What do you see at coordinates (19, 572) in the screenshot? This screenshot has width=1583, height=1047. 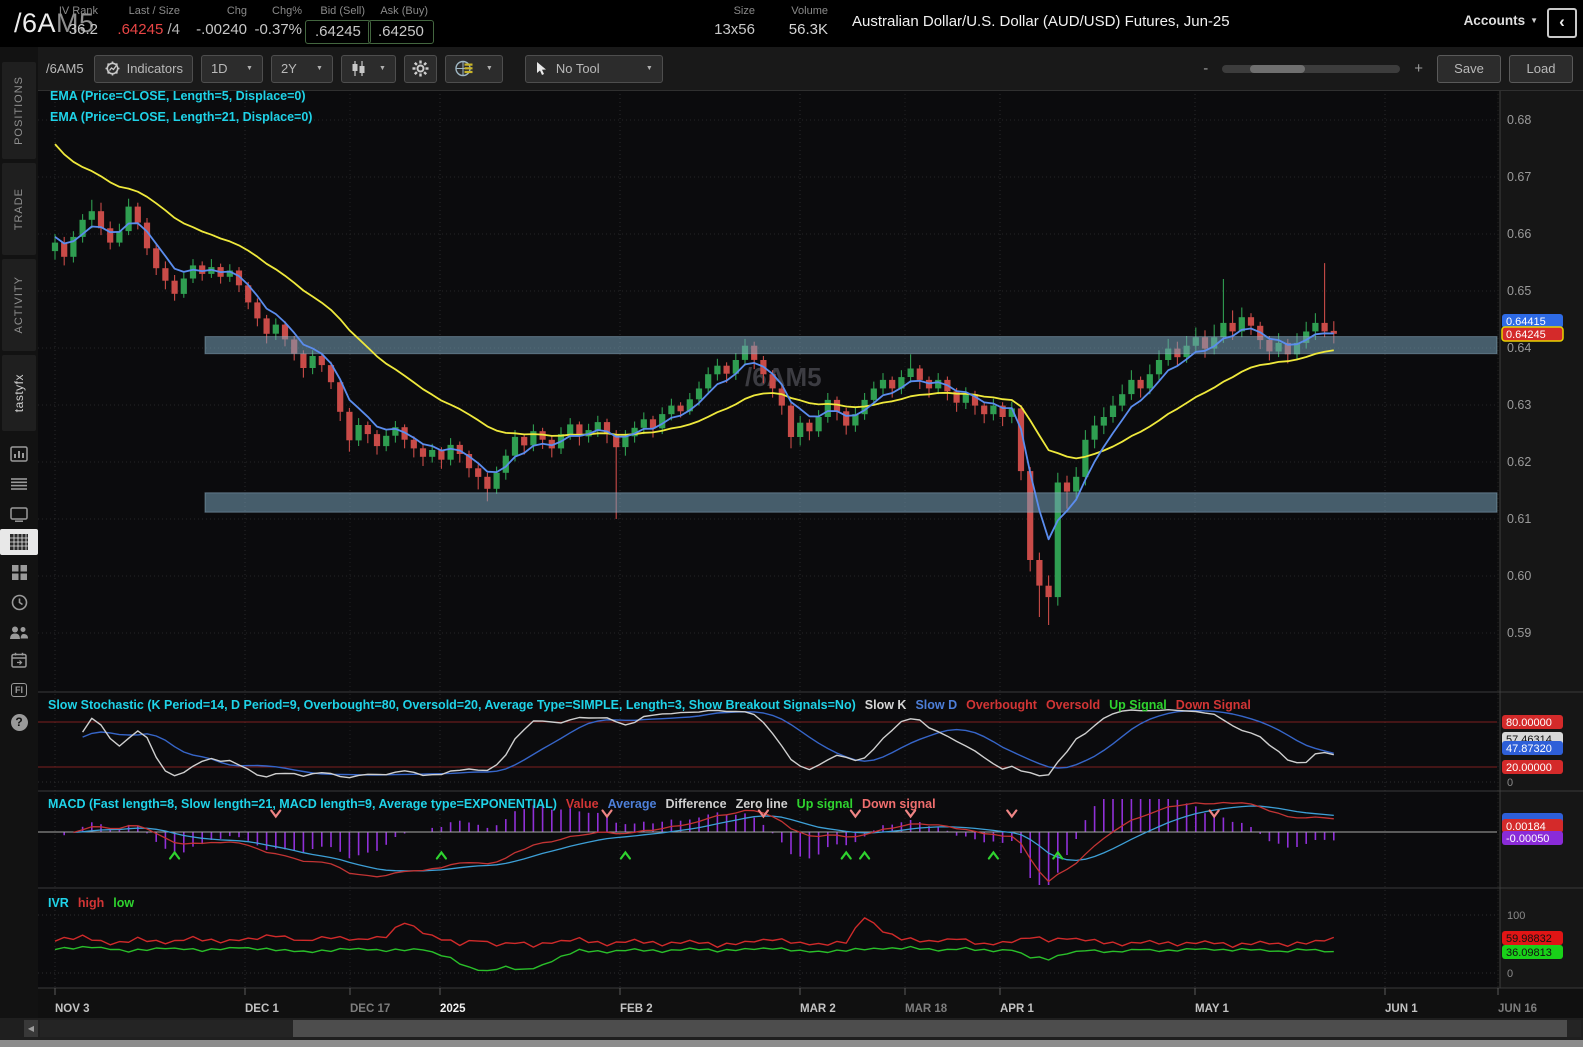 I see `sidebar-item-dashboard` at bounding box center [19, 572].